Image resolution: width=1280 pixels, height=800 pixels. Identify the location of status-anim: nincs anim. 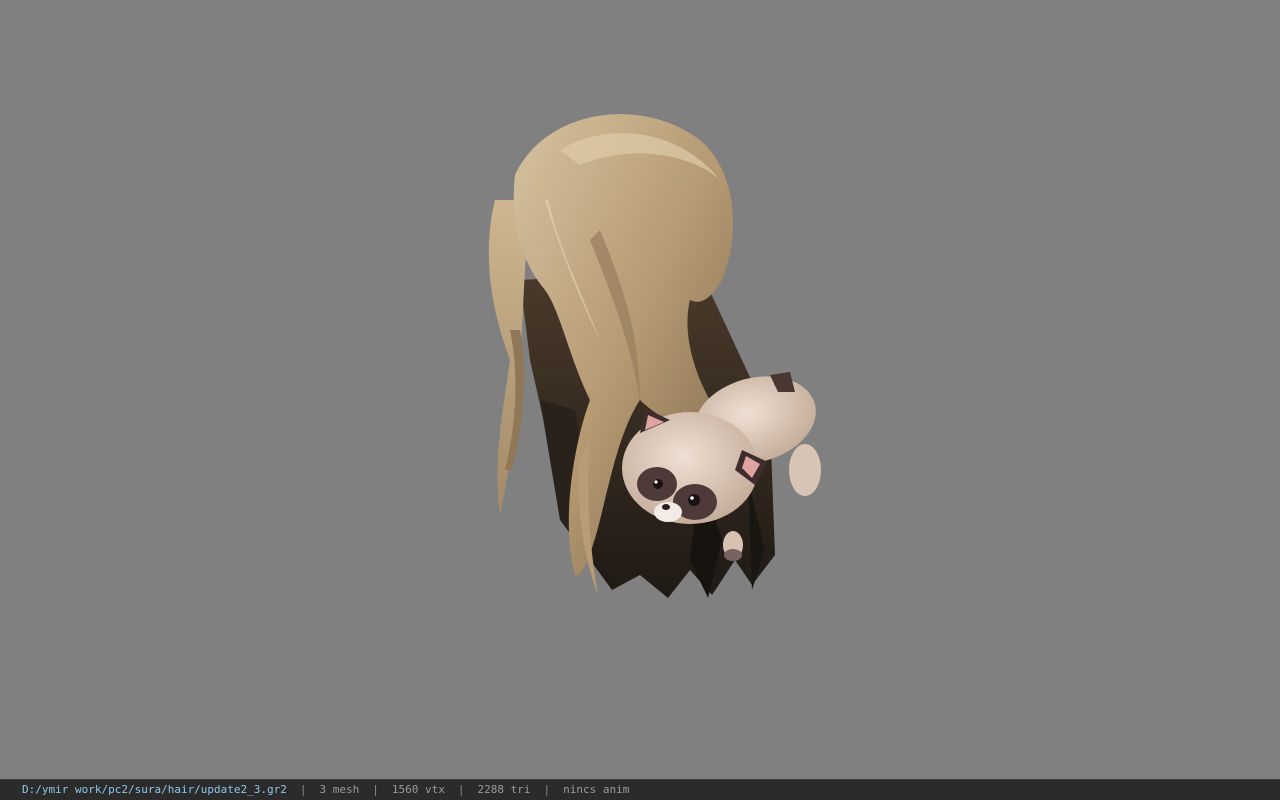
(596, 789).